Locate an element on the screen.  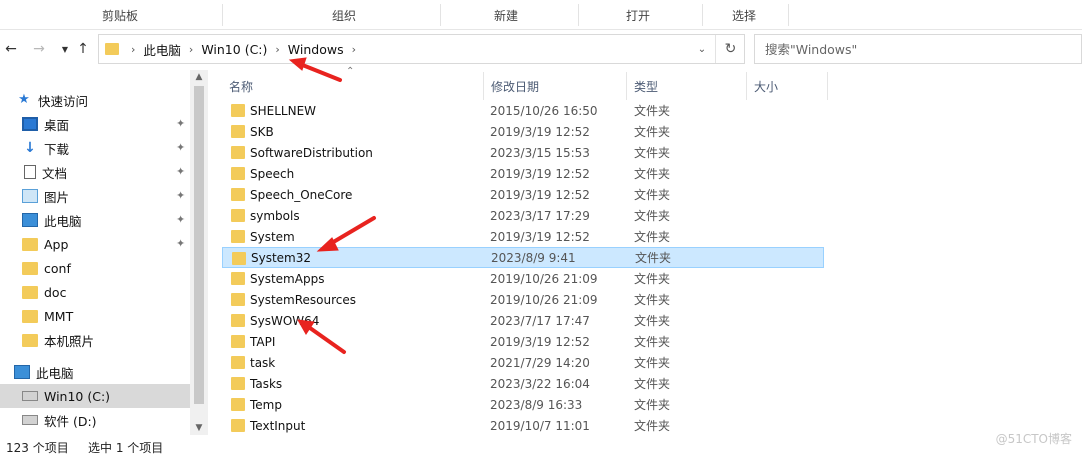
scroll-down-icon: ▼ is located at coordinates (199, 428).